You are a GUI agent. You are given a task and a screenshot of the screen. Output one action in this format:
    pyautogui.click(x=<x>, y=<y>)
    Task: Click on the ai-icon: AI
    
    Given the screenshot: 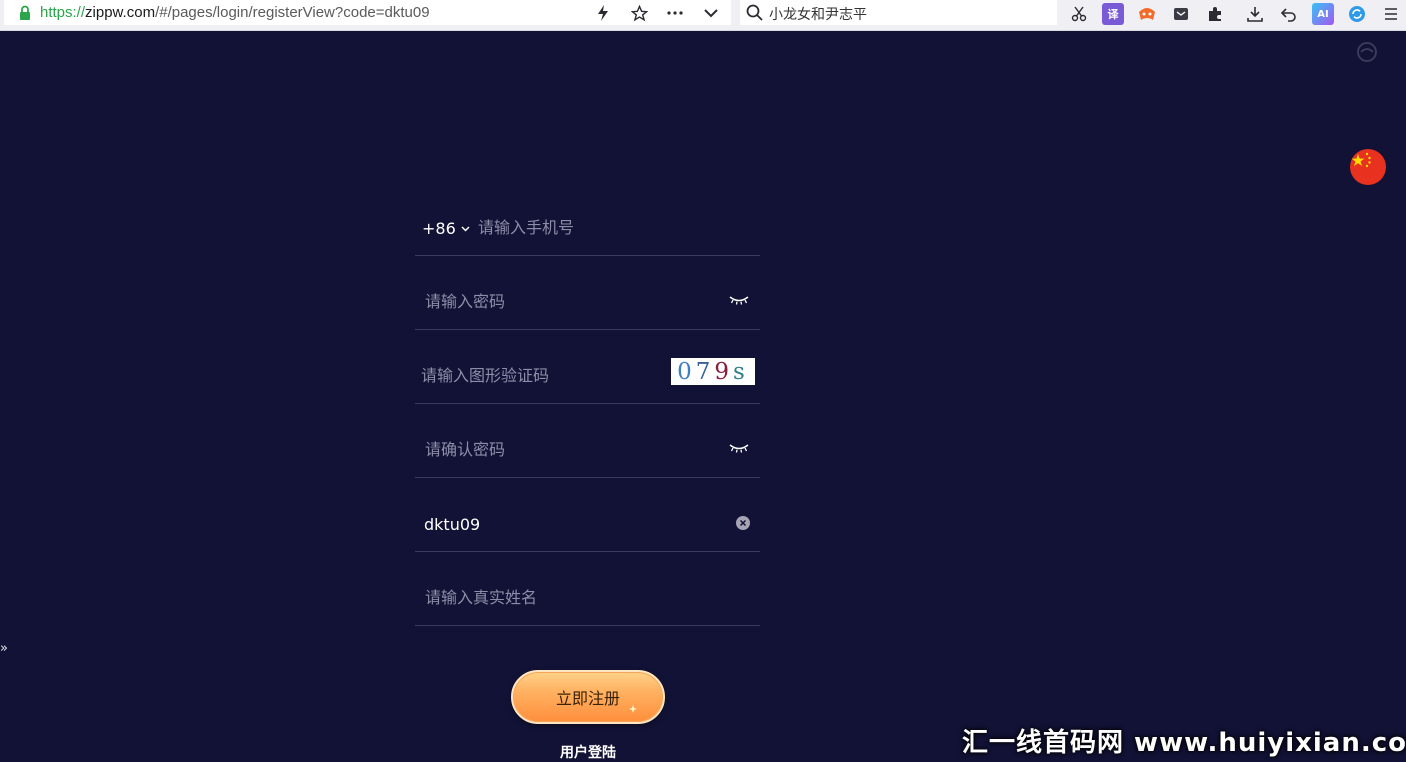 What is the action you would take?
    pyautogui.click(x=1323, y=14)
    